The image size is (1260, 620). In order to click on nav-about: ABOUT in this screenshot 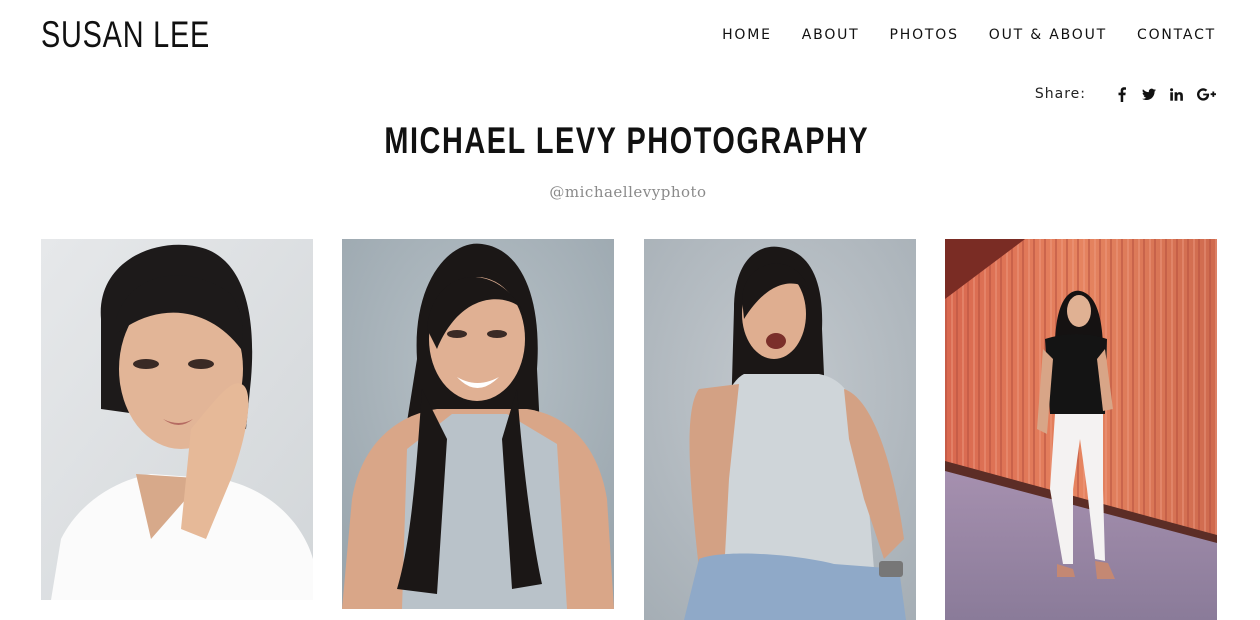, I will do `click(831, 35)`.